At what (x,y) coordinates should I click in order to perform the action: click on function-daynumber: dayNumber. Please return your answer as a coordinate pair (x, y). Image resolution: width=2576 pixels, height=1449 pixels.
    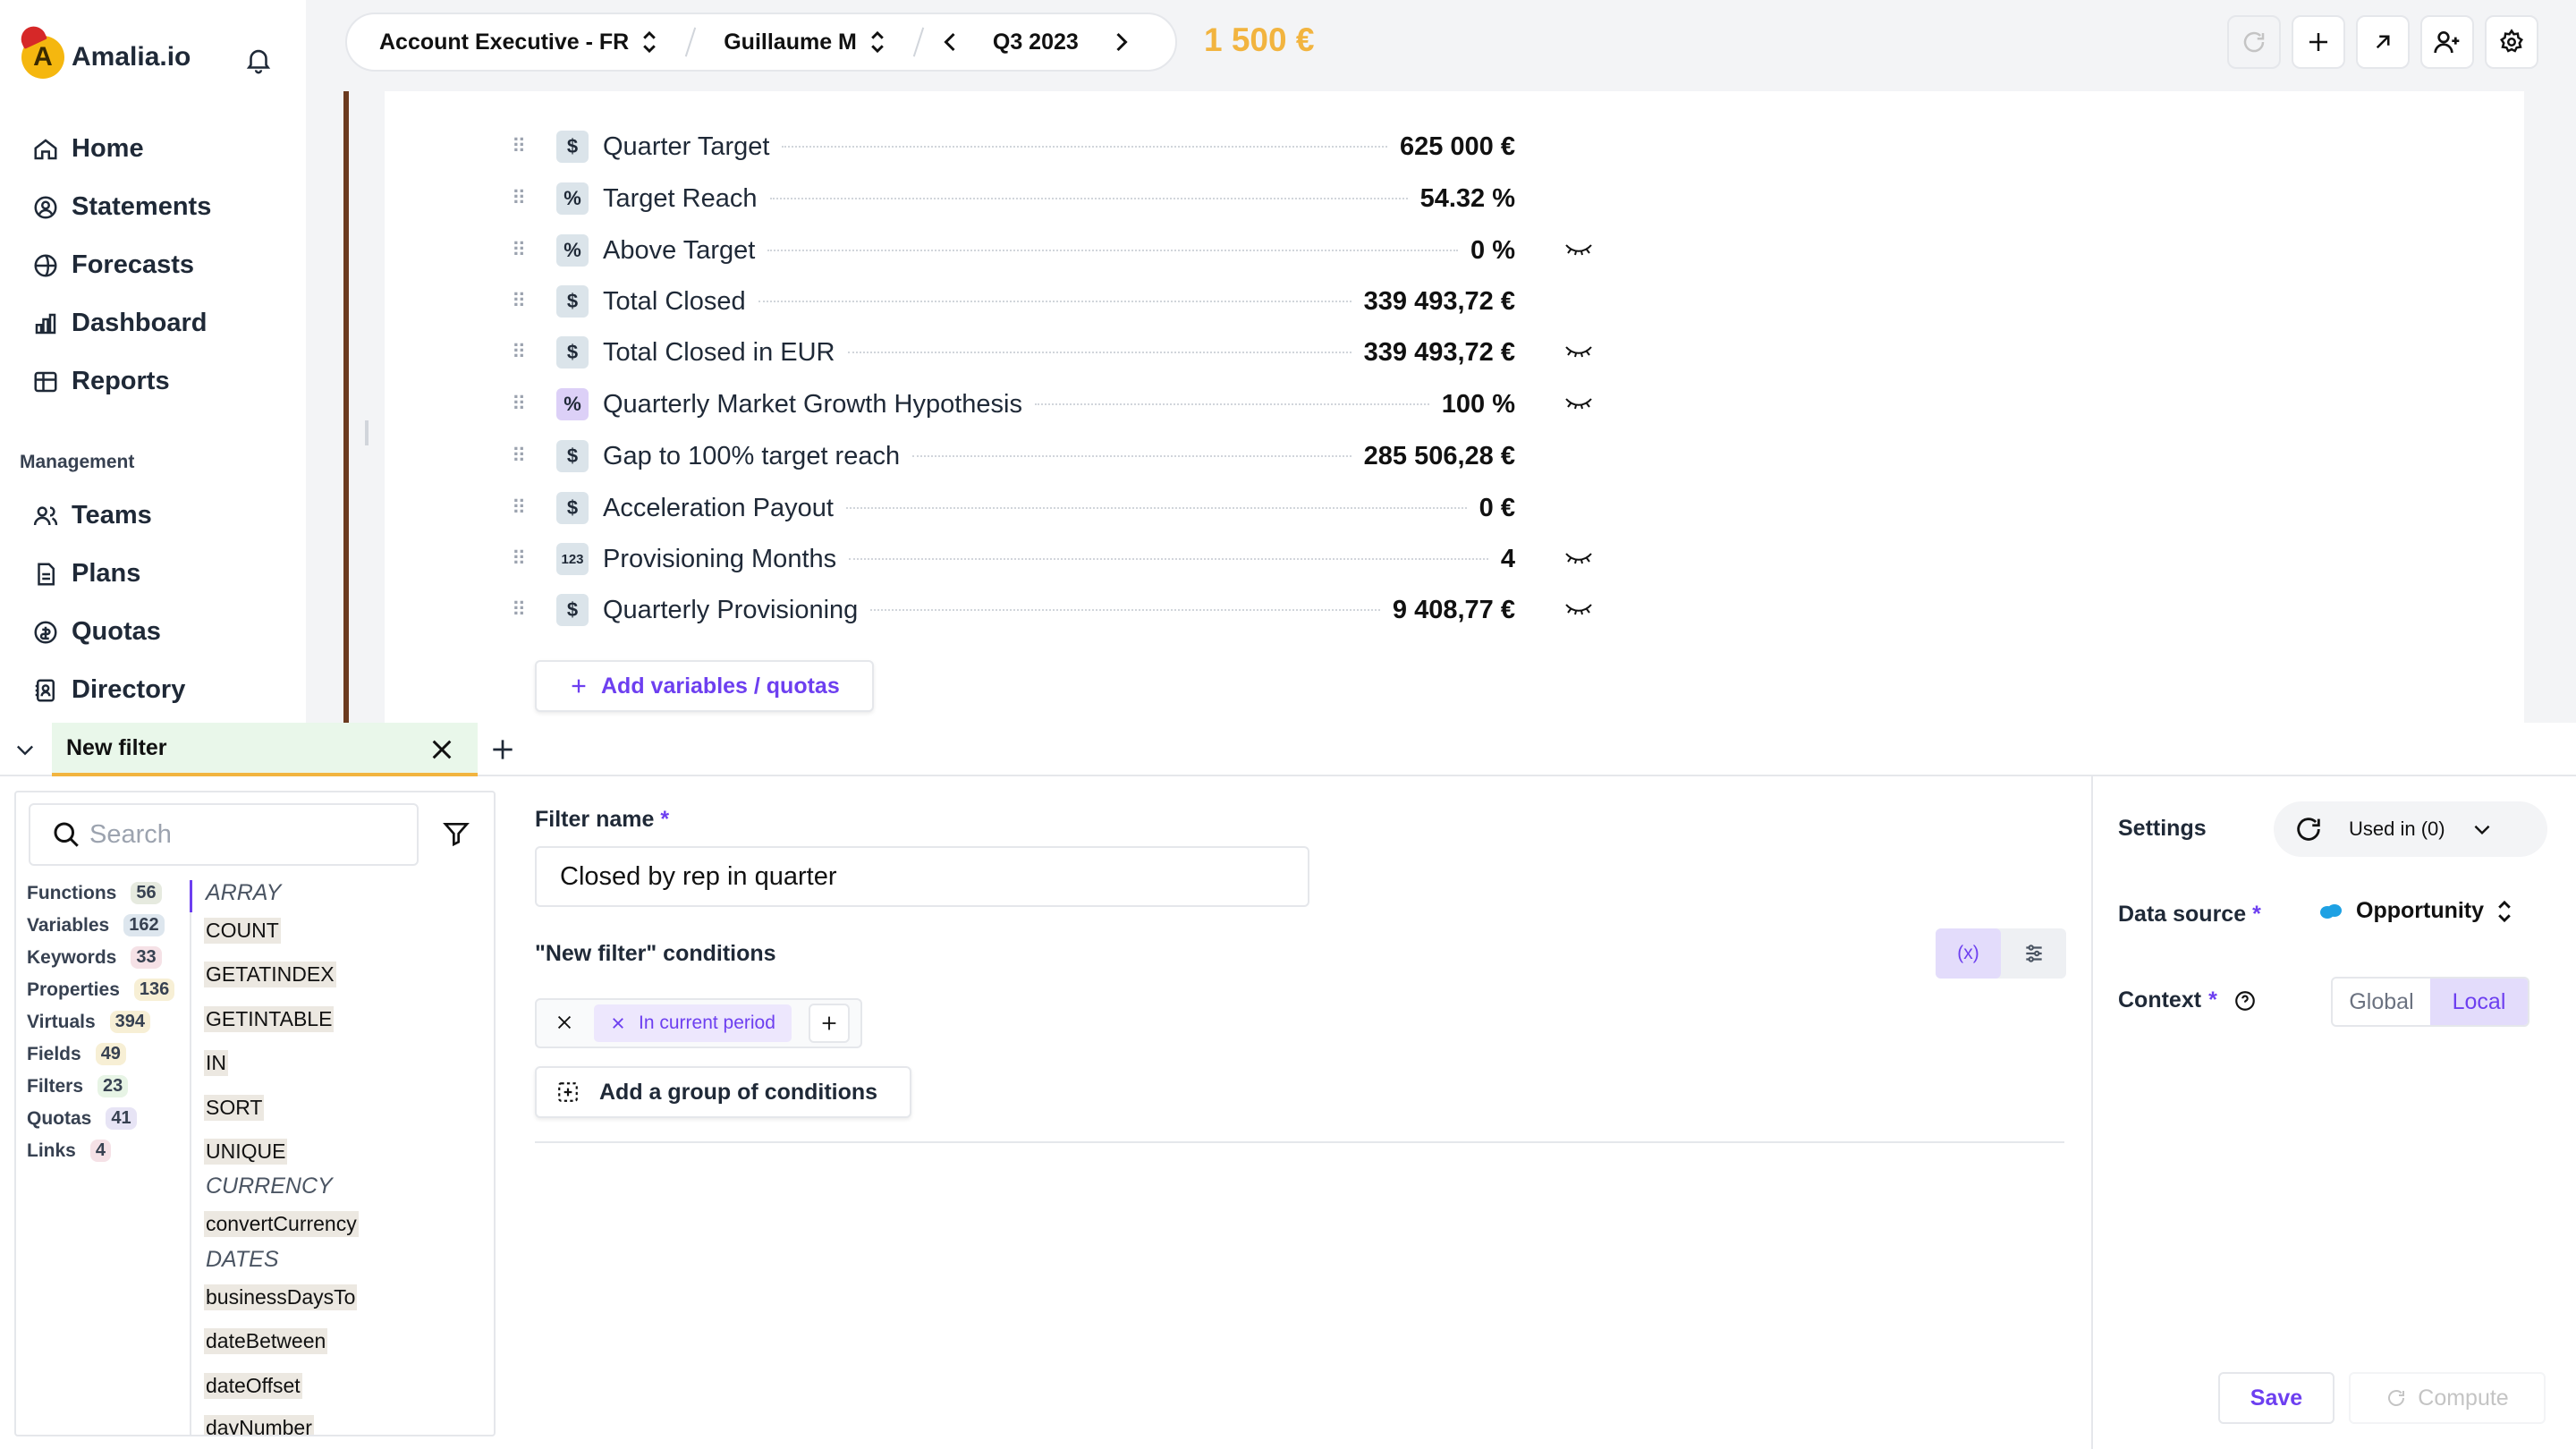
    Looking at the image, I should click on (259, 1425).